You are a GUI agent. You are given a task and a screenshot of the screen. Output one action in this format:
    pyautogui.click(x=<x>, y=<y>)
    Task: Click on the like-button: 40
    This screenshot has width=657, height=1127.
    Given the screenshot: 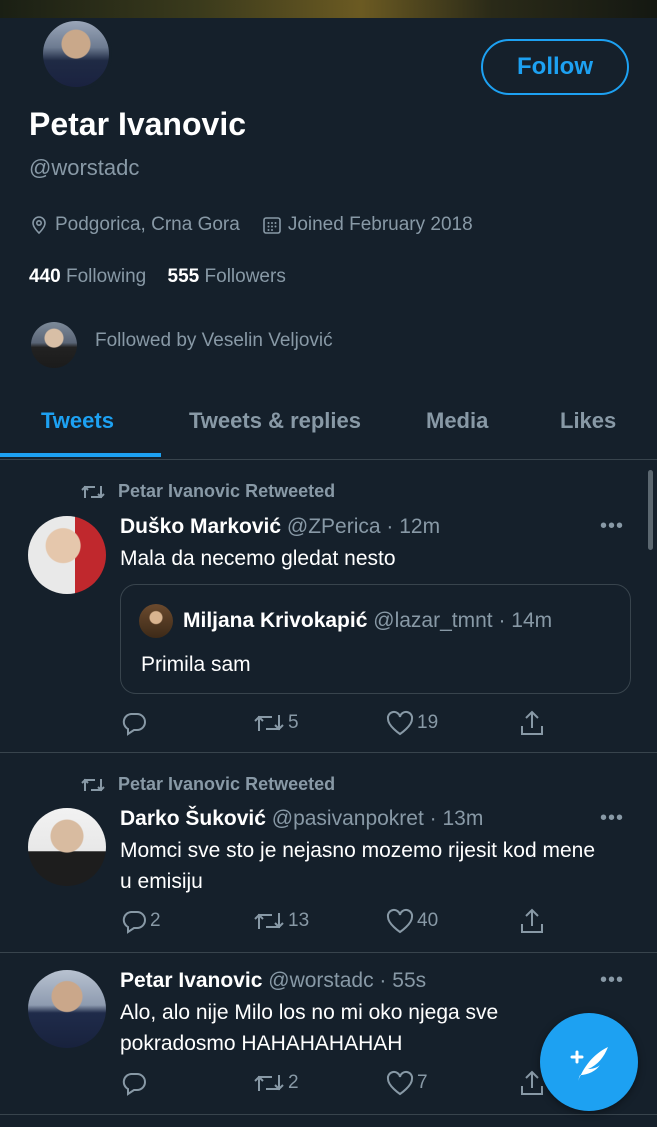 What is the action you would take?
    pyautogui.click(x=411, y=921)
    